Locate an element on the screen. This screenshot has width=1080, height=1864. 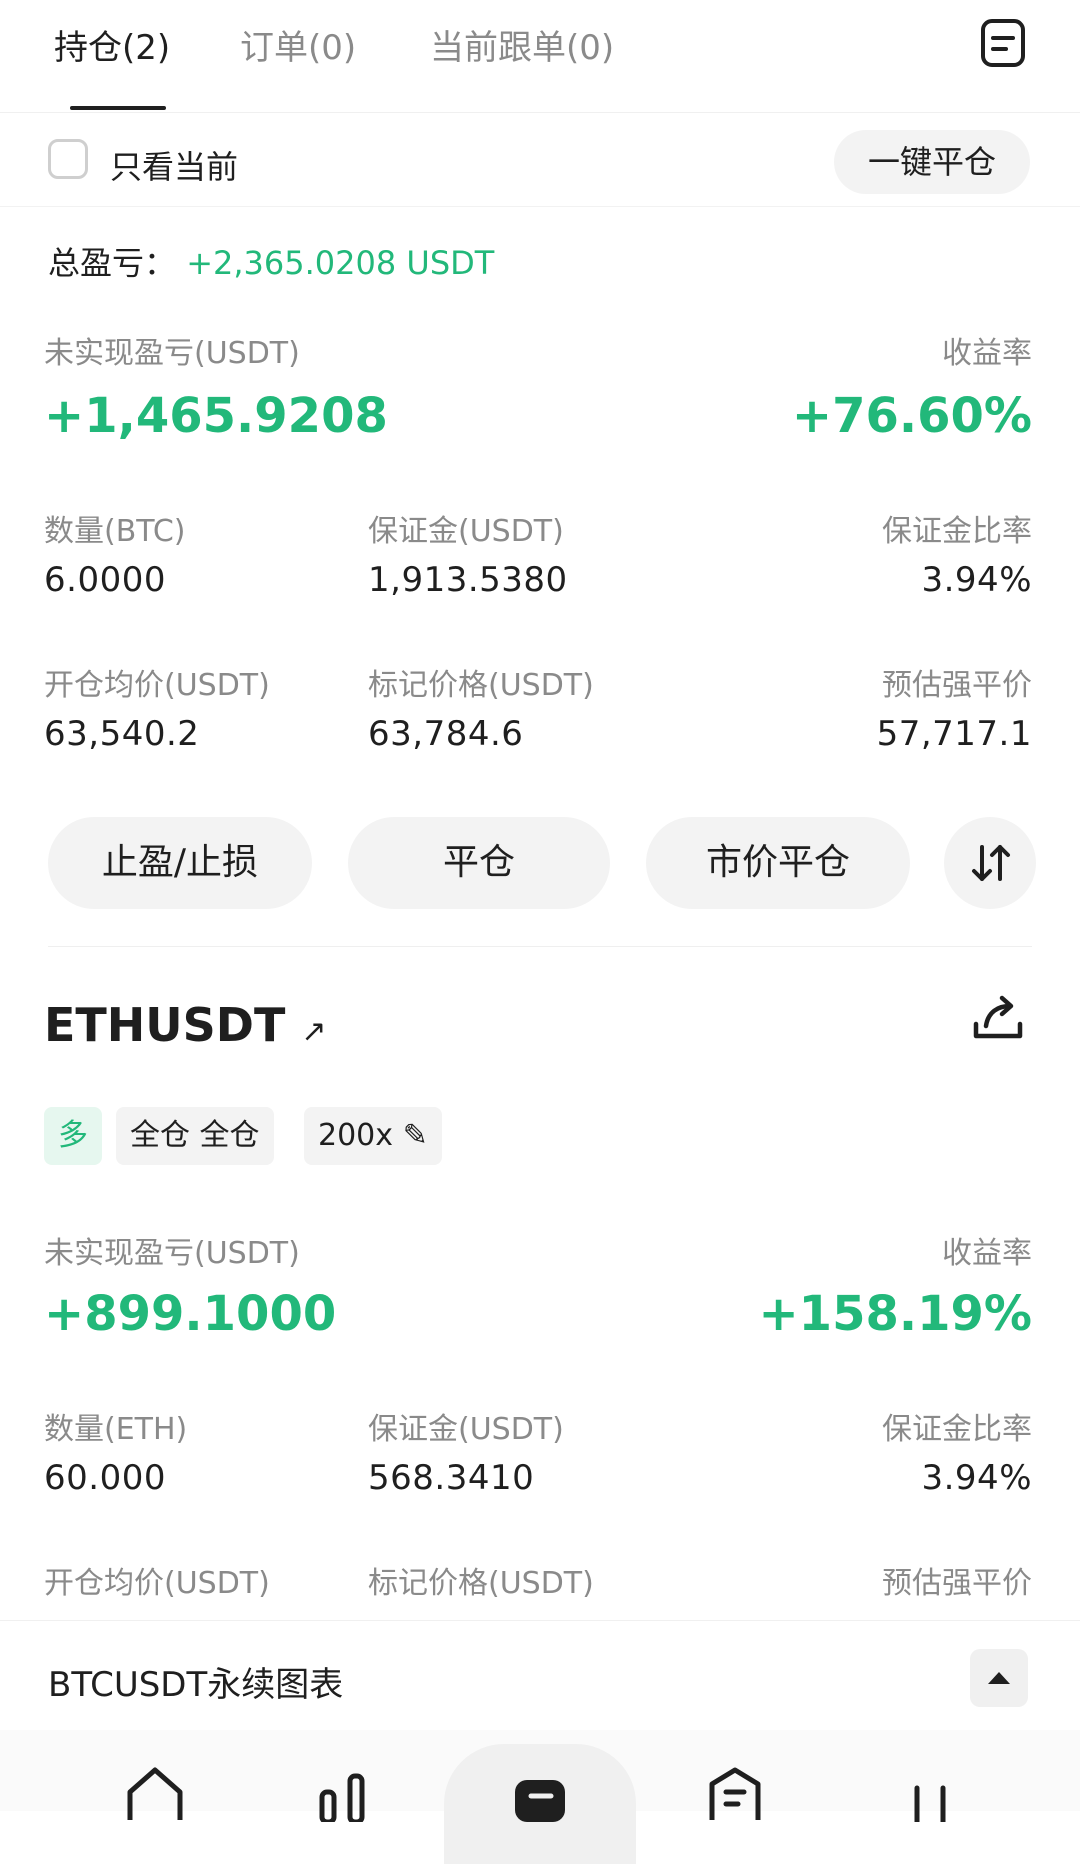
leverage-tag: 200x ✎ is located at coordinates (373, 1136).